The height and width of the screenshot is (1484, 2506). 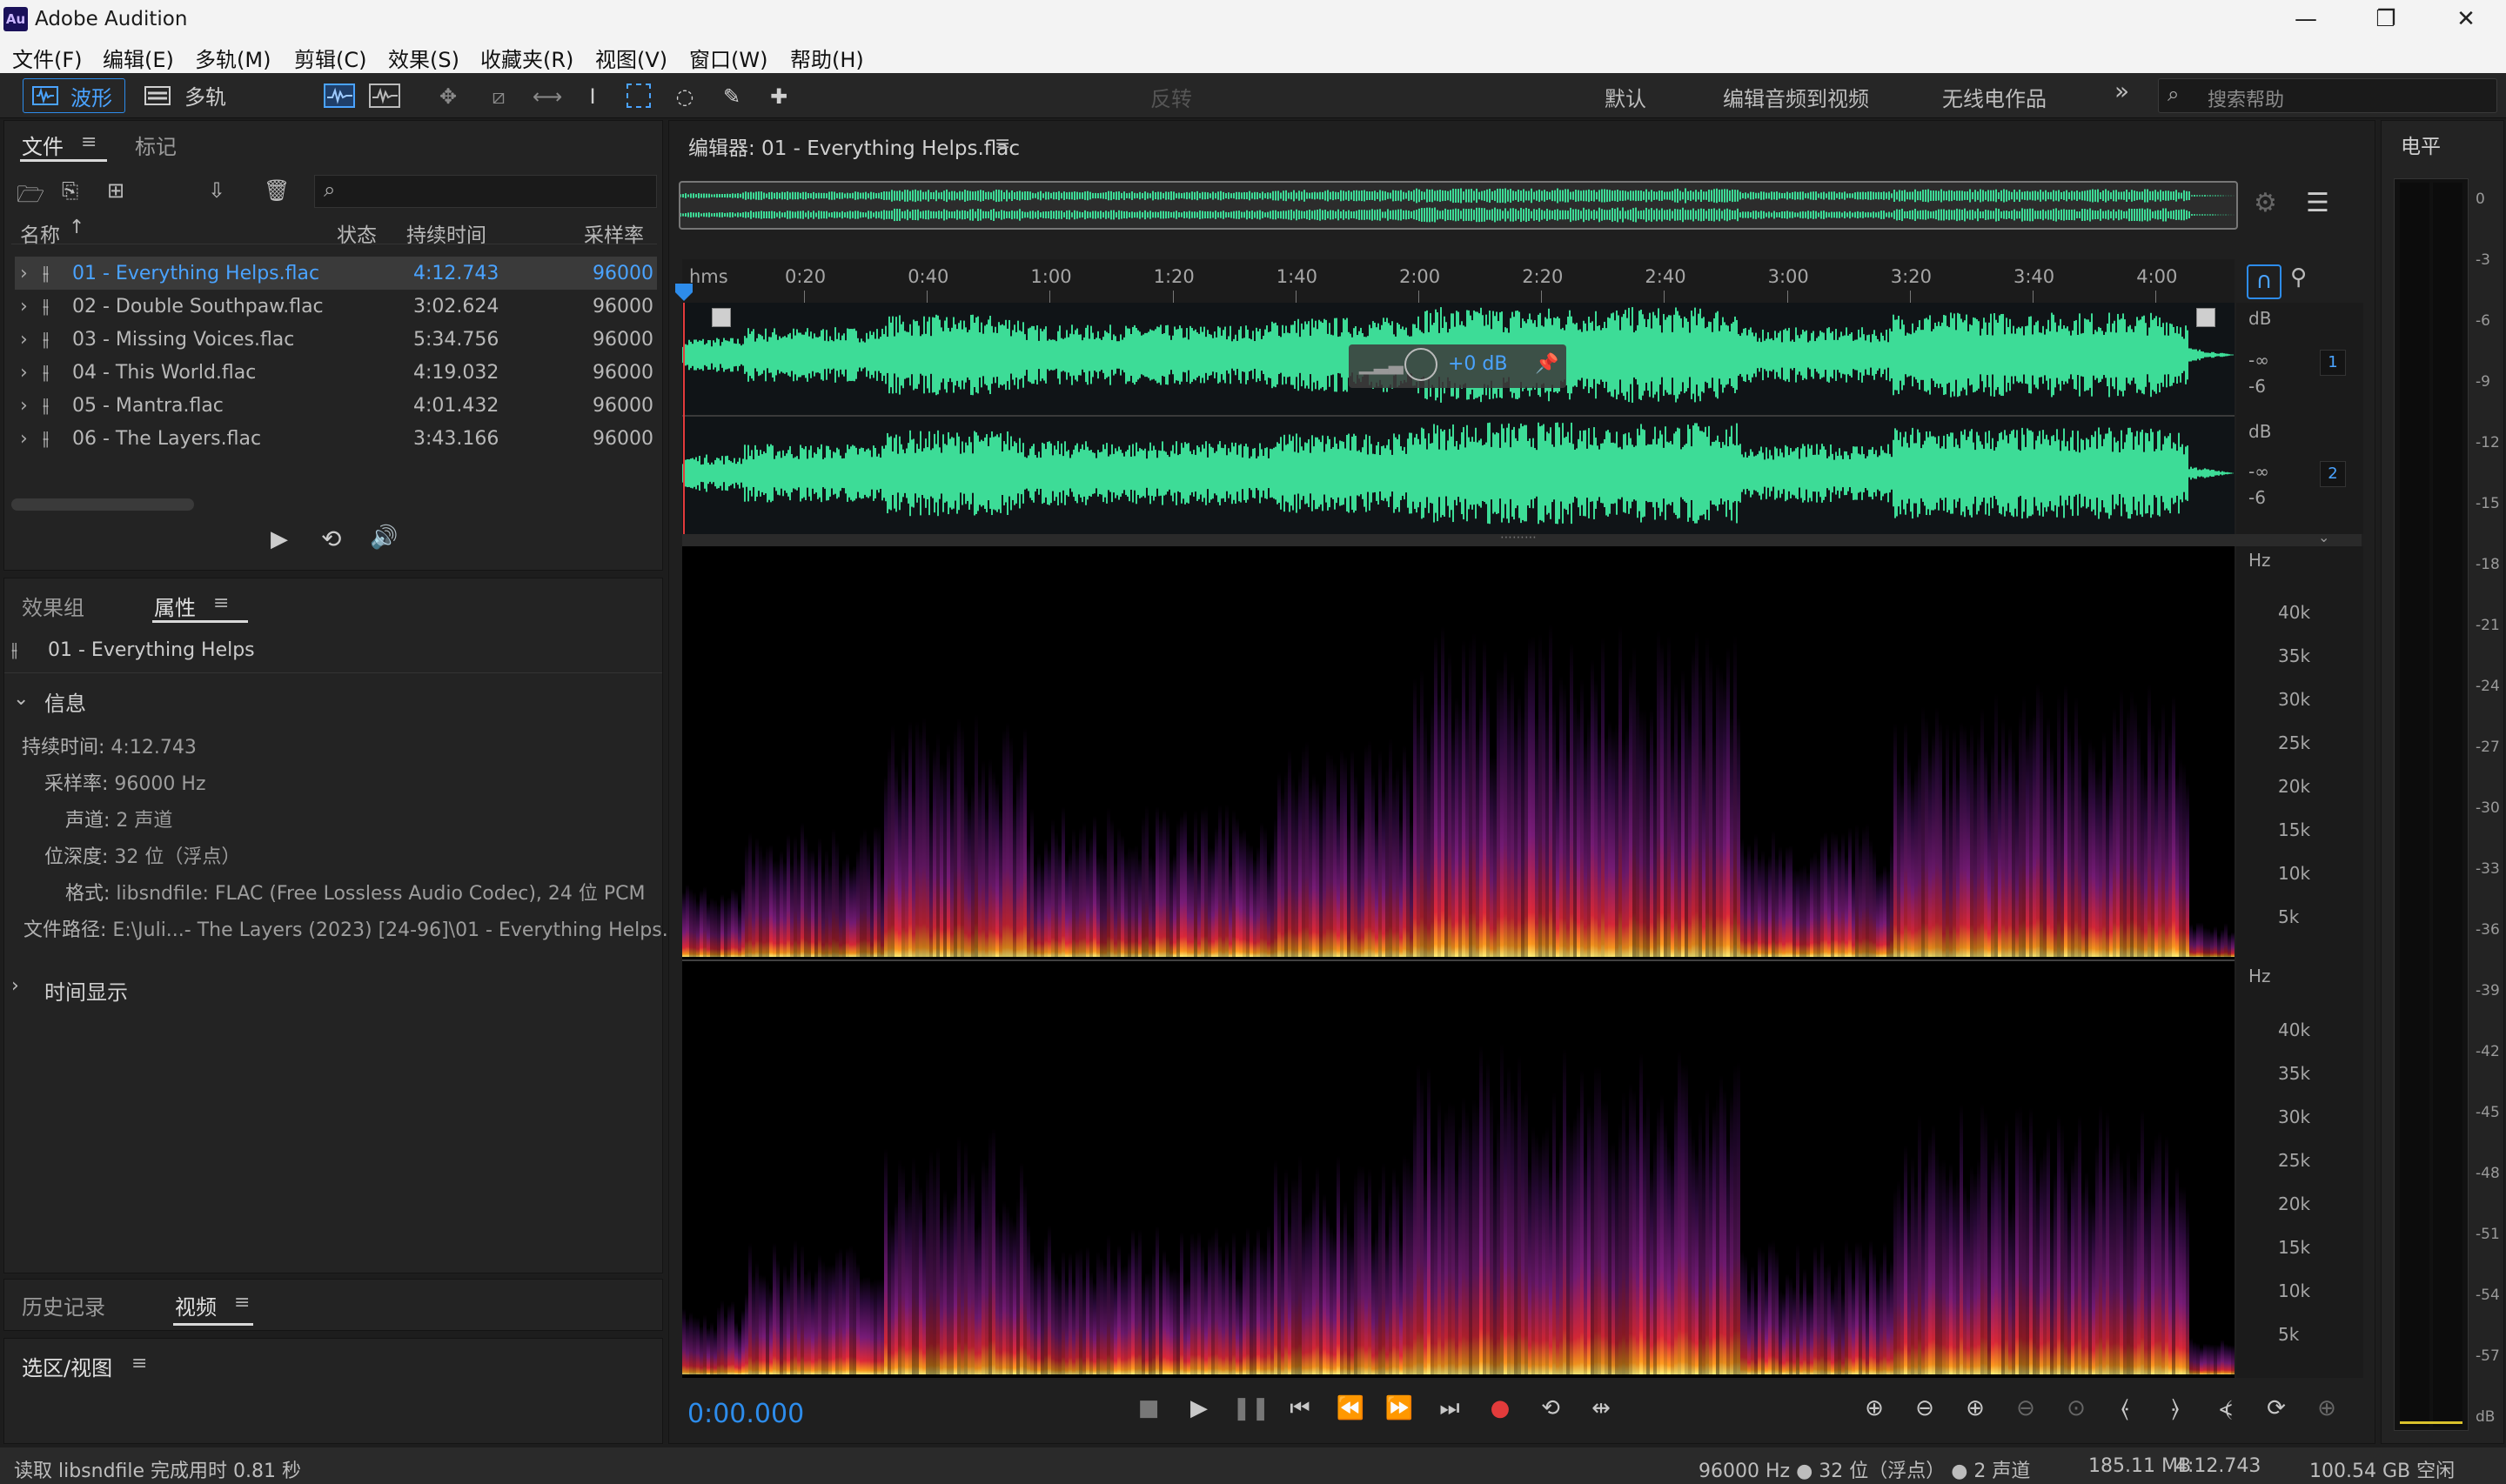 What do you see at coordinates (2298, 278) in the screenshot?
I see `marker-pin-icon: ⚲` at bounding box center [2298, 278].